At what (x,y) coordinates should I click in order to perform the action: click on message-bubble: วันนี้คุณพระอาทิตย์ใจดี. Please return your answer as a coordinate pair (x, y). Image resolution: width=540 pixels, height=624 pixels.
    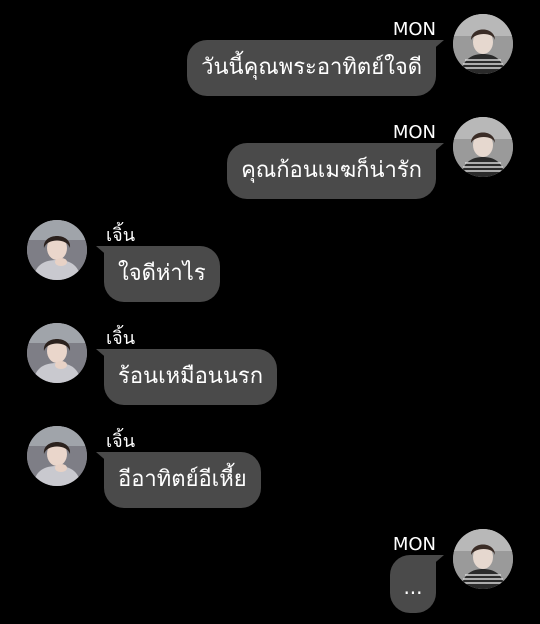
    Looking at the image, I should click on (311, 68).